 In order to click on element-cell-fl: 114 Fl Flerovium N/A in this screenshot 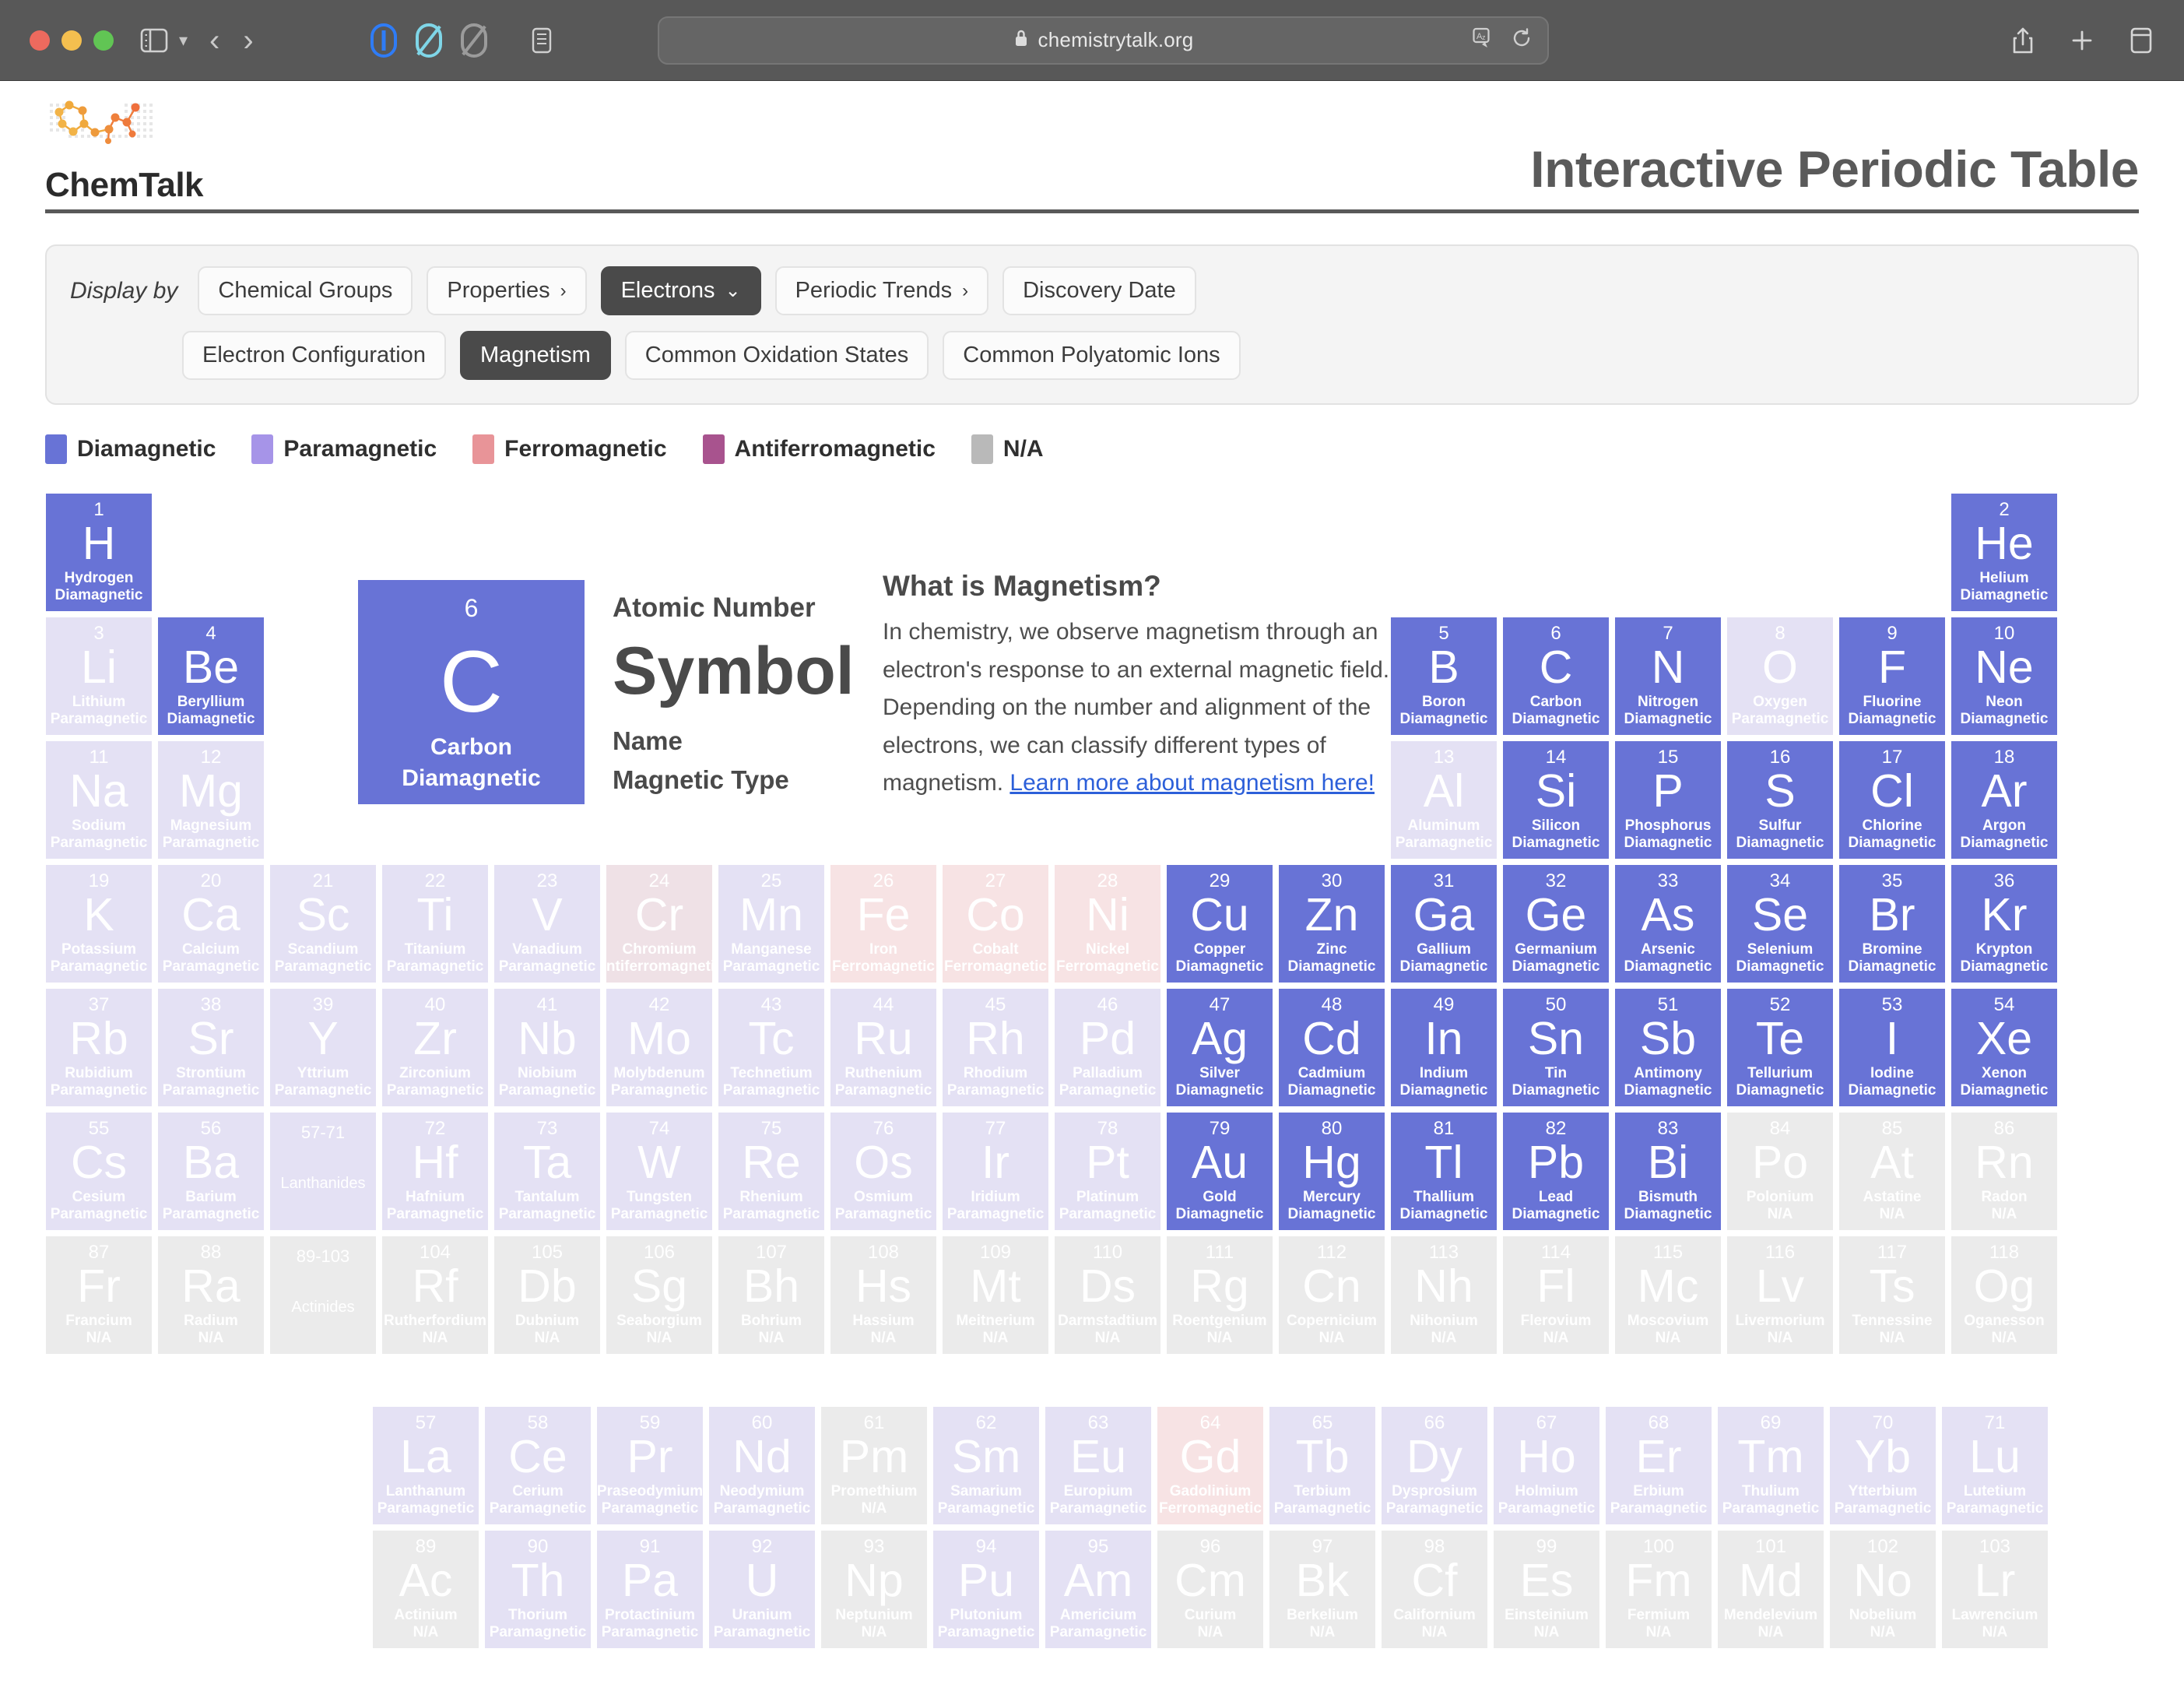, I will do `click(1555, 1295)`.